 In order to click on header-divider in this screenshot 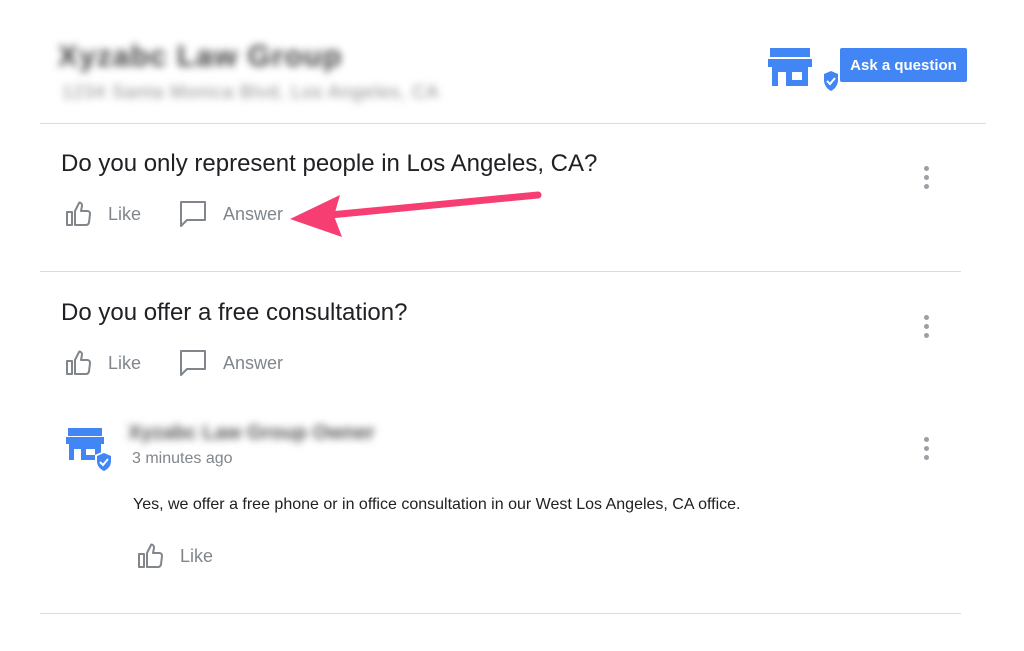, I will do `click(513, 123)`.